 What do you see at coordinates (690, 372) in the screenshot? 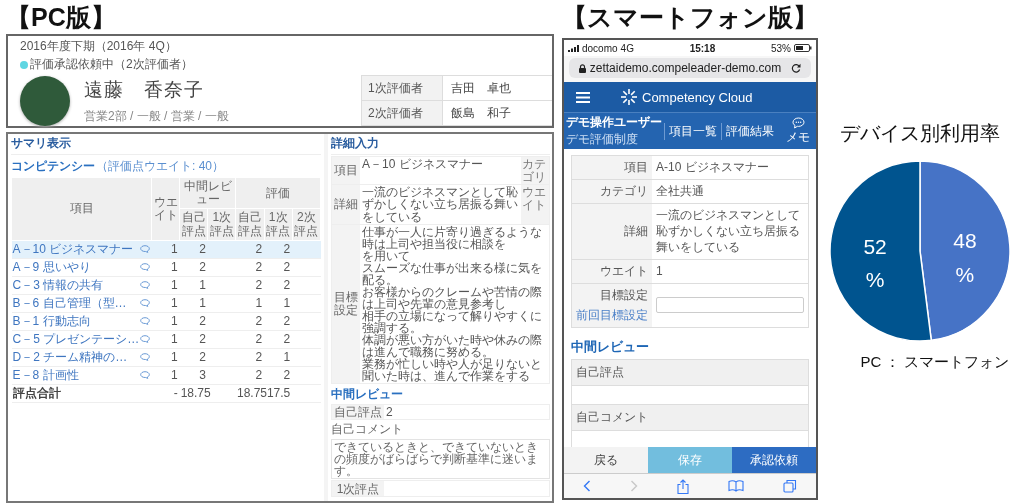
I see `table-cell: 自己評点` at bounding box center [690, 372].